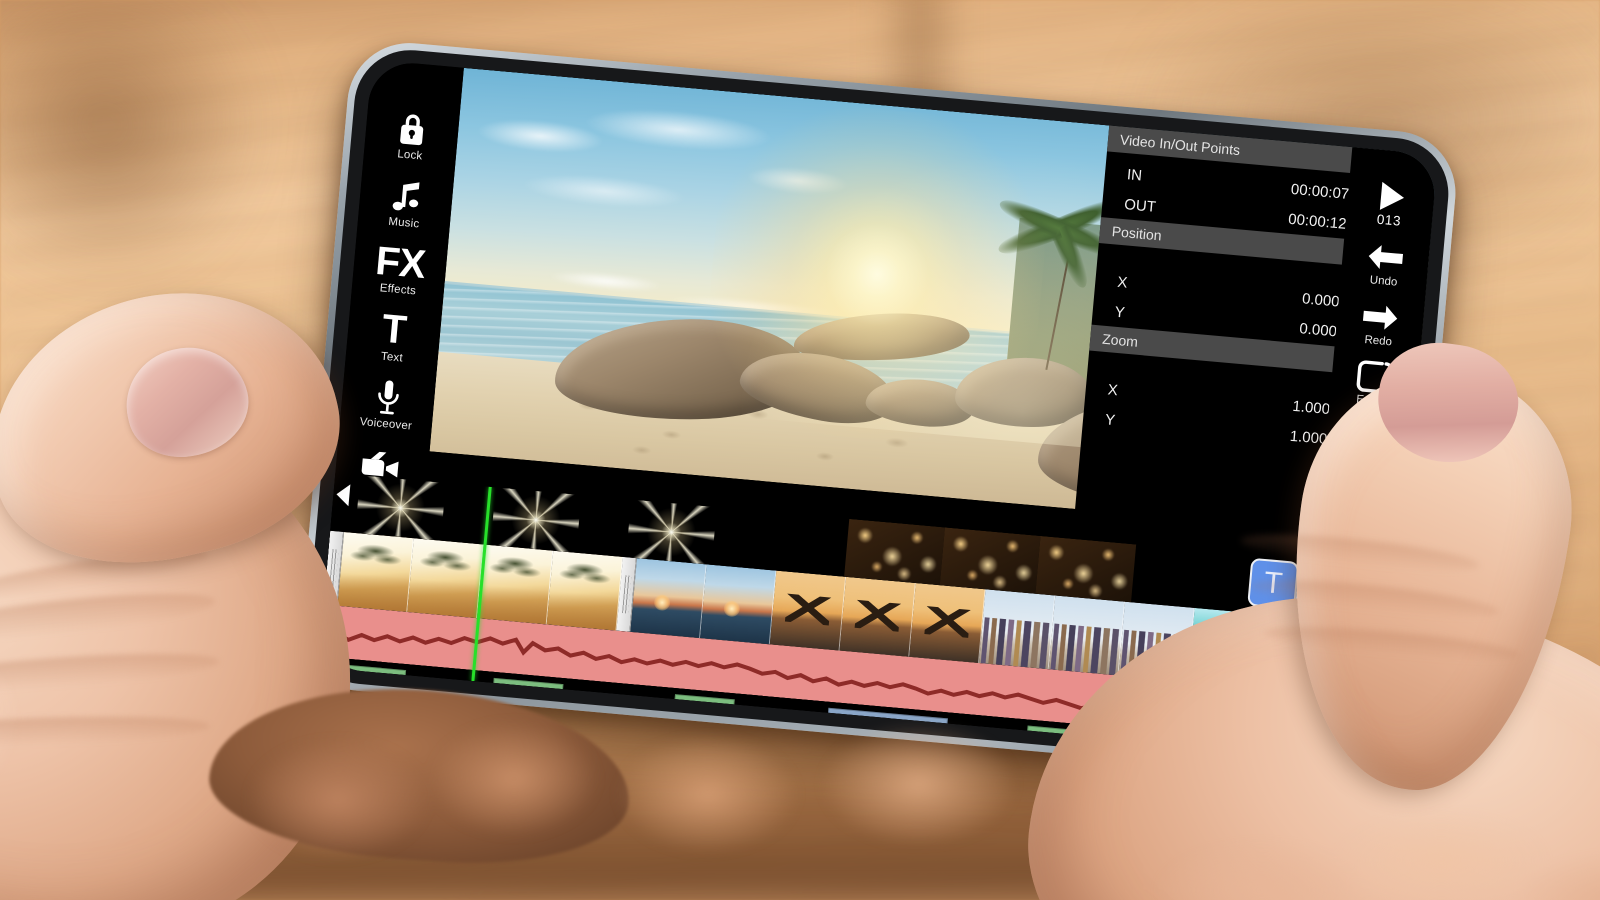 This screenshot has height=900, width=1600. What do you see at coordinates (1120, 340) in the screenshot?
I see `section-title: Zoom` at bounding box center [1120, 340].